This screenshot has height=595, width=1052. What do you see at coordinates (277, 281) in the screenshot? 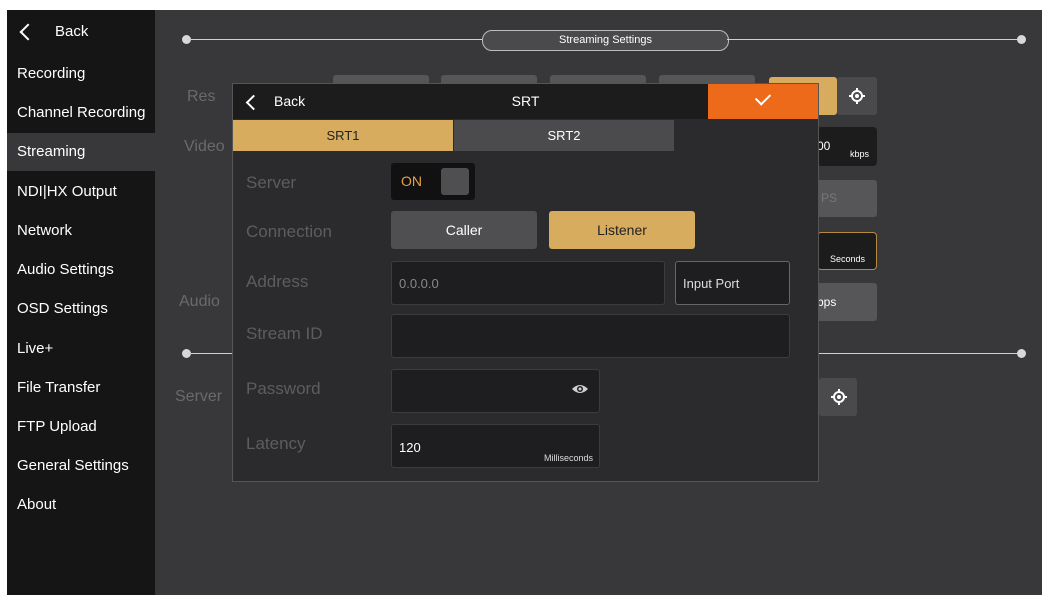
I see `address-label: Address` at bounding box center [277, 281].